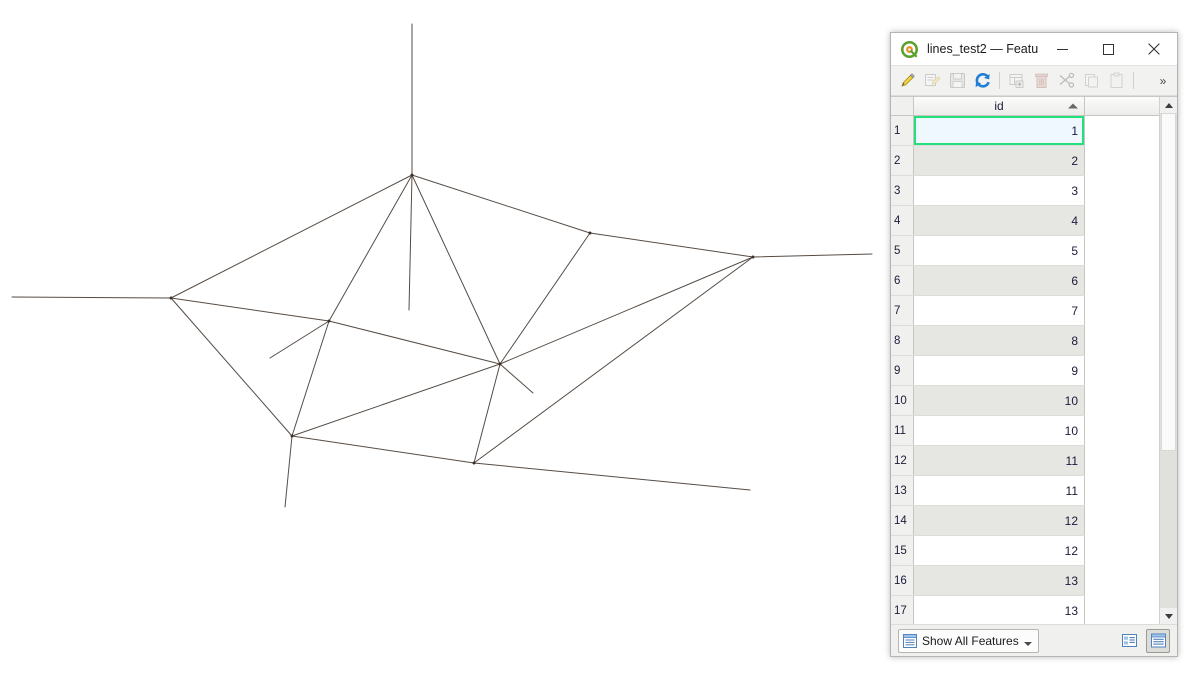  What do you see at coordinates (902, 370) in the screenshot?
I see `row-number: 9` at bounding box center [902, 370].